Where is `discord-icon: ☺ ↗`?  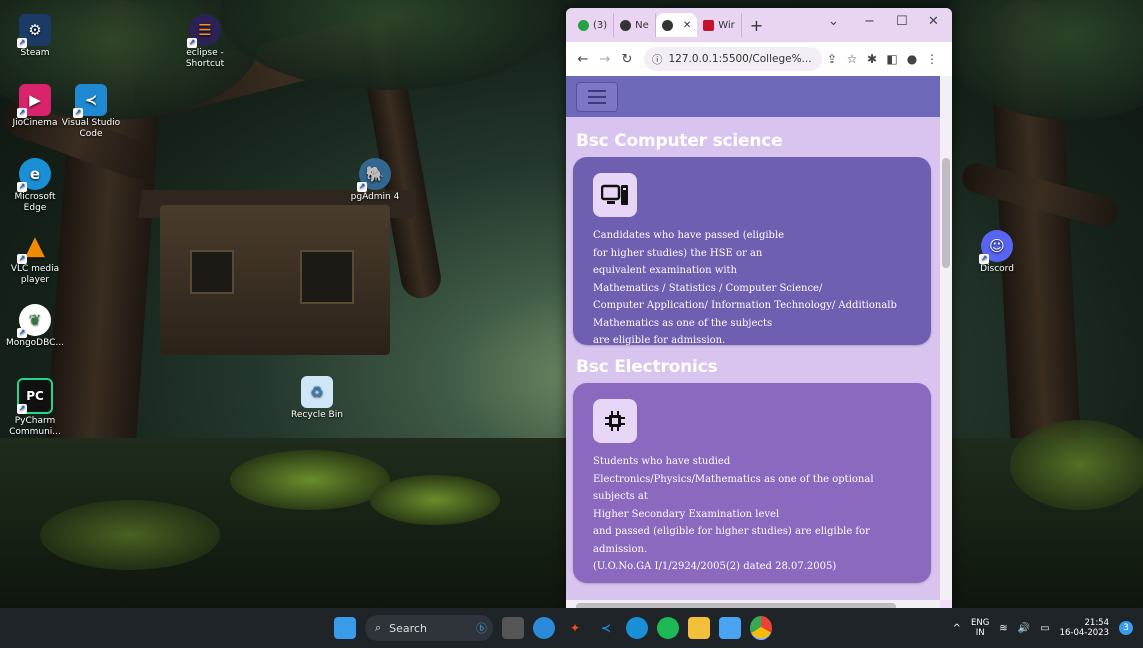 discord-icon: ☺ ↗ is located at coordinates (996, 247).